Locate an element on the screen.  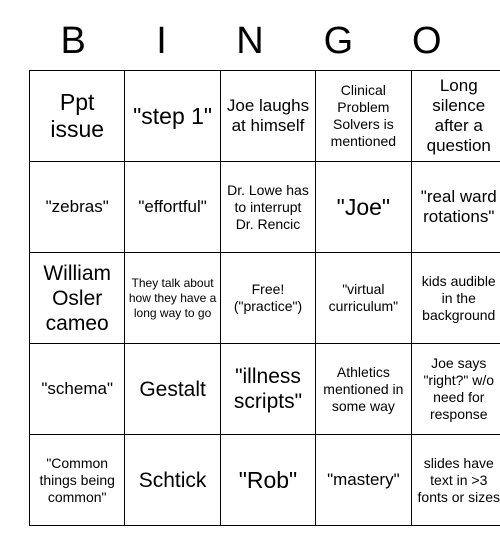
bingo-cell-i2: "effortful" is located at coordinates (172, 207).